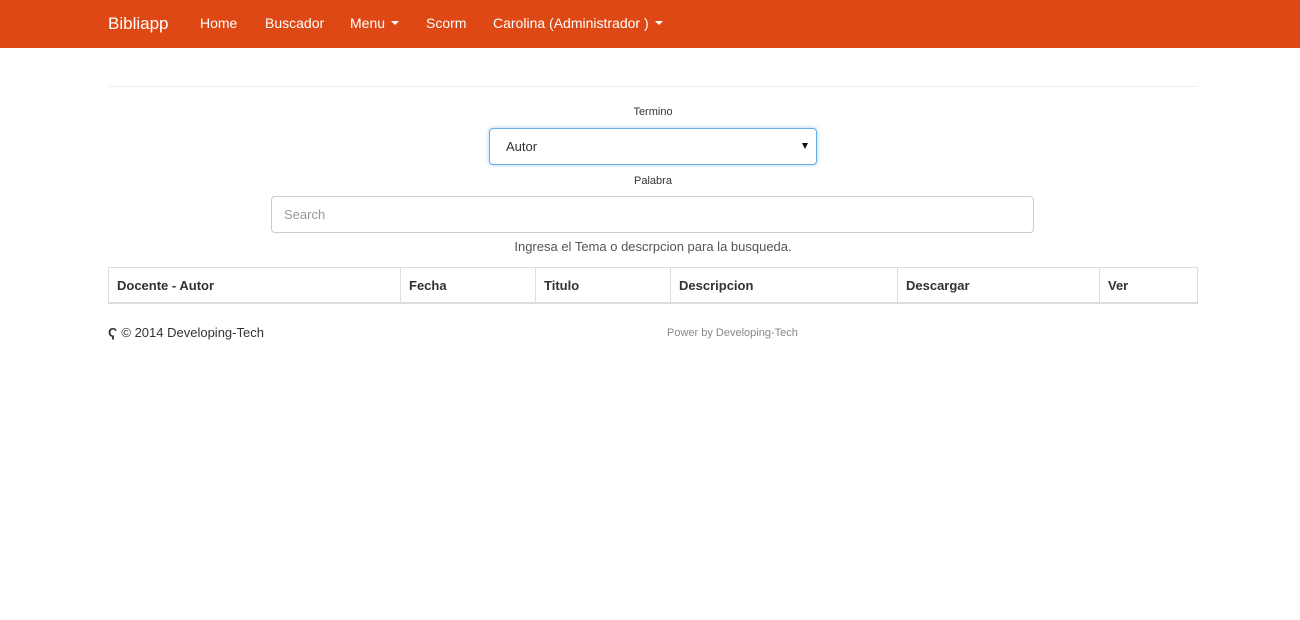 The width and height of the screenshot is (1300, 620). I want to click on nav-menu-label: Menu, so click(368, 23).